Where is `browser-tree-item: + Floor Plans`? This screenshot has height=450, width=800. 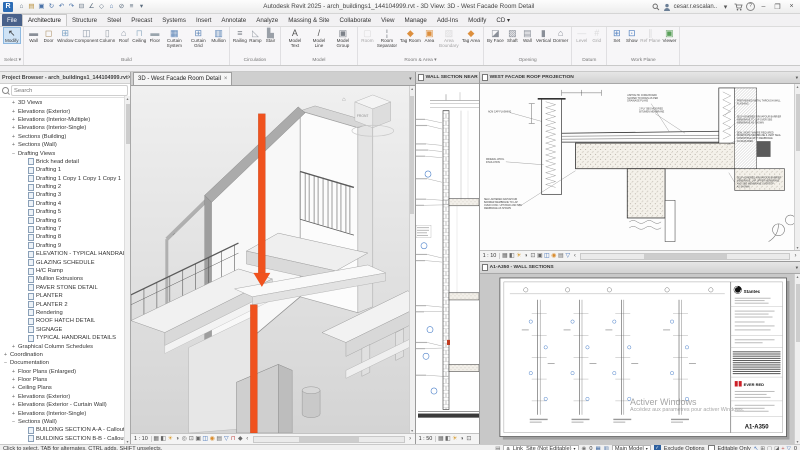 browser-tree-item: + Floor Plans is located at coordinates (65, 380).